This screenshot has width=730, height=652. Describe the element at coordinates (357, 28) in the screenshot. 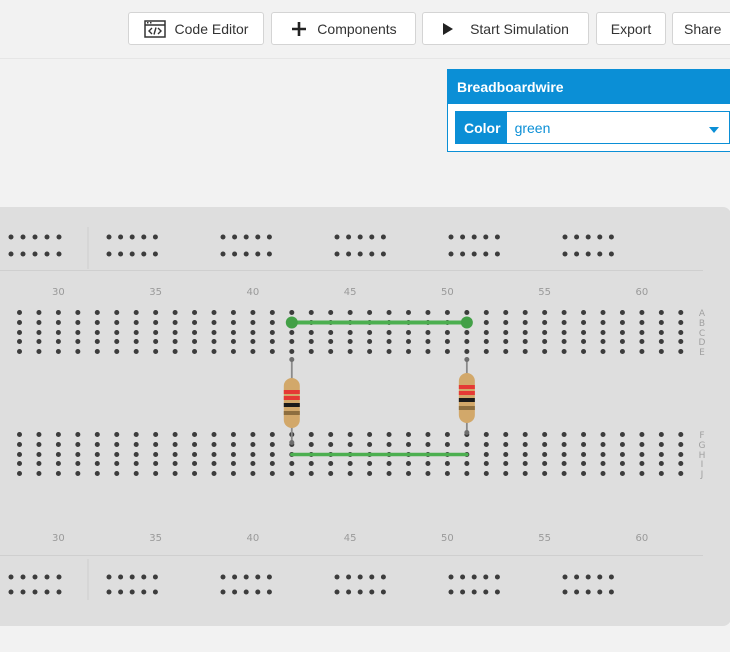

I see `components-label: Components` at that location.